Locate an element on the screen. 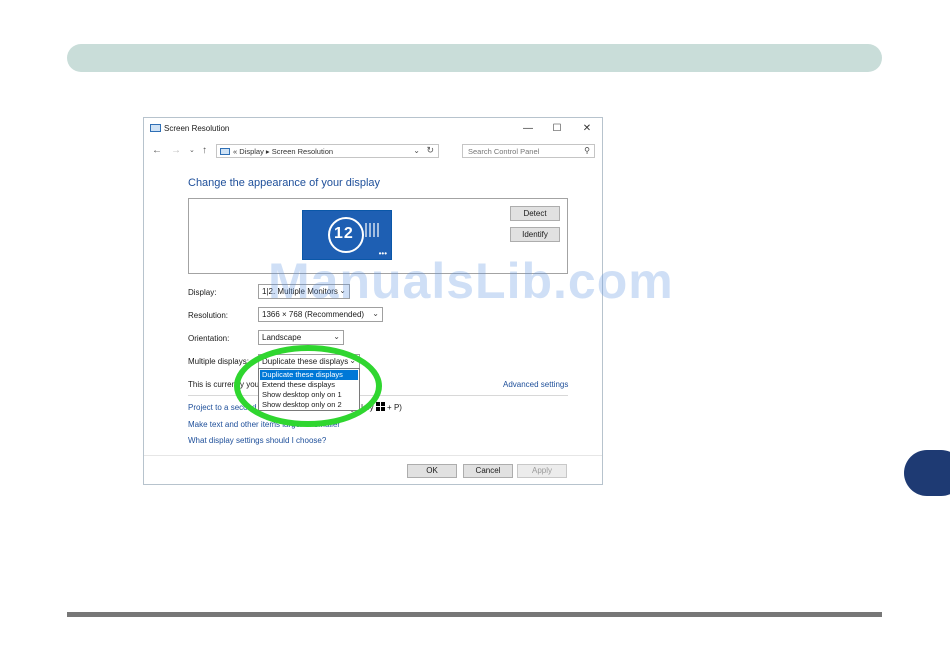 The image size is (950, 669). windows-key-suffix: + P) is located at coordinates (394, 407).